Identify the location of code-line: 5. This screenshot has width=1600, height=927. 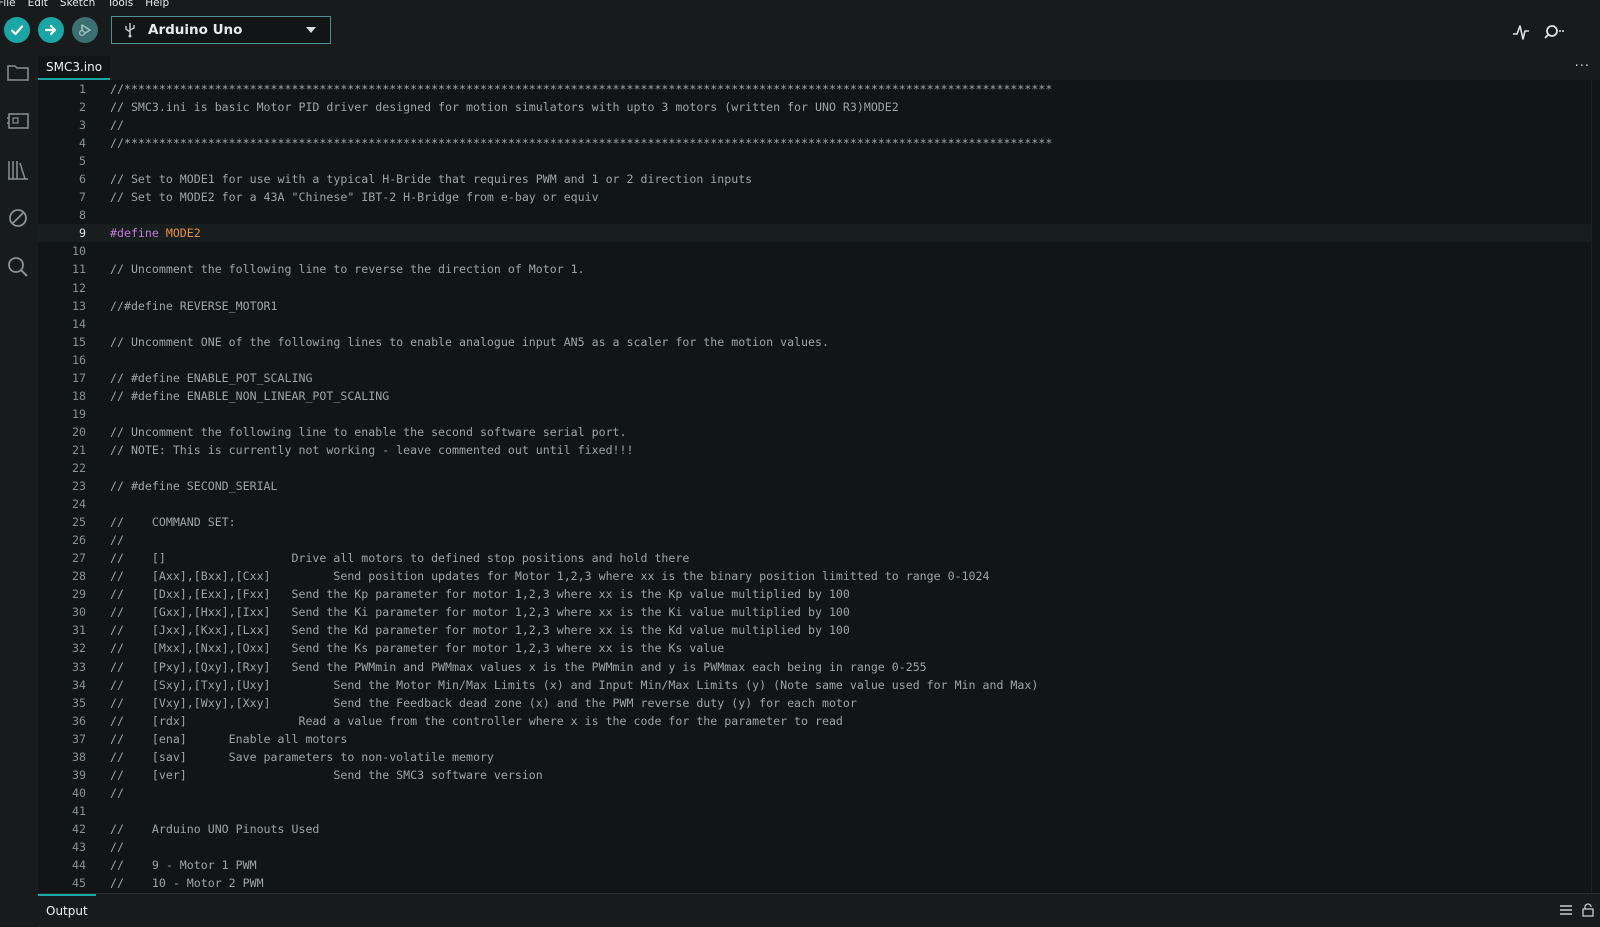
(819, 161).